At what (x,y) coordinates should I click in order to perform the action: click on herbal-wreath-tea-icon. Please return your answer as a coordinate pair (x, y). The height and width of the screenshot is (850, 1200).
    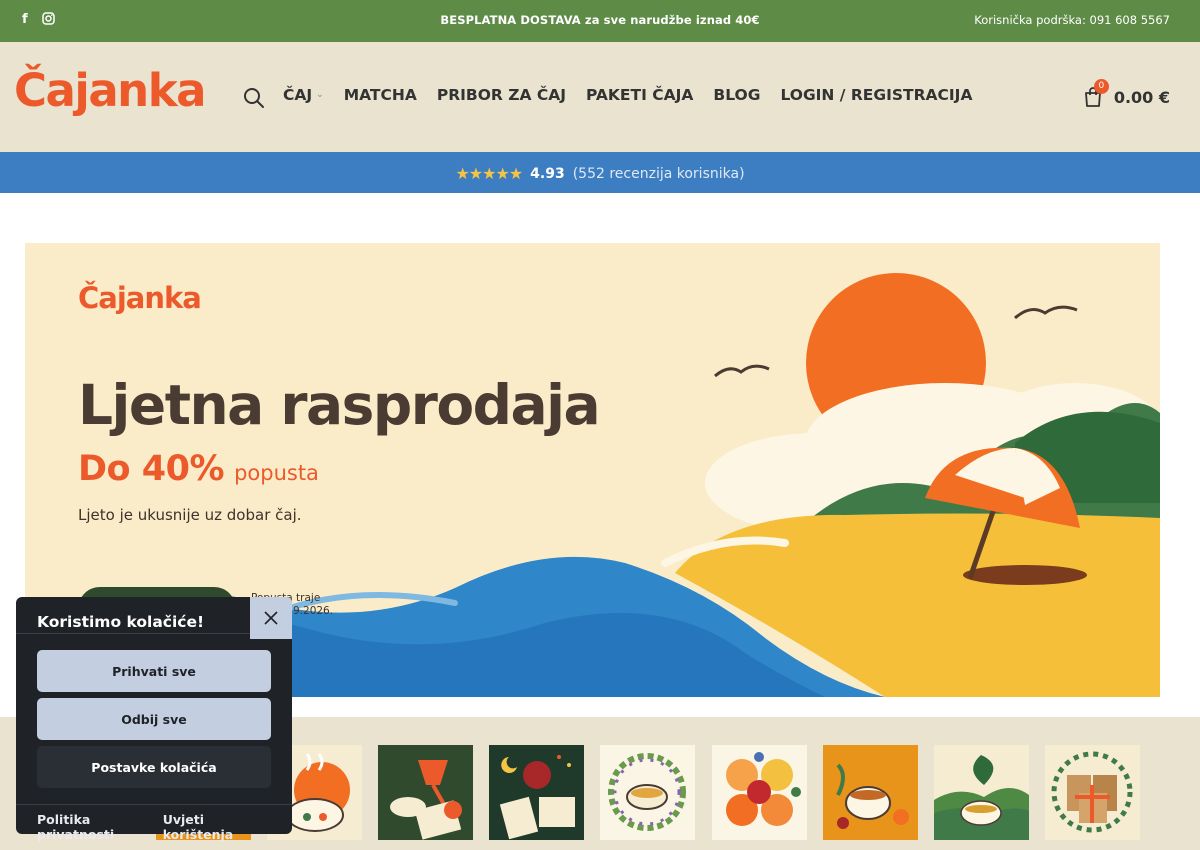
    Looking at the image, I should click on (647, 792).